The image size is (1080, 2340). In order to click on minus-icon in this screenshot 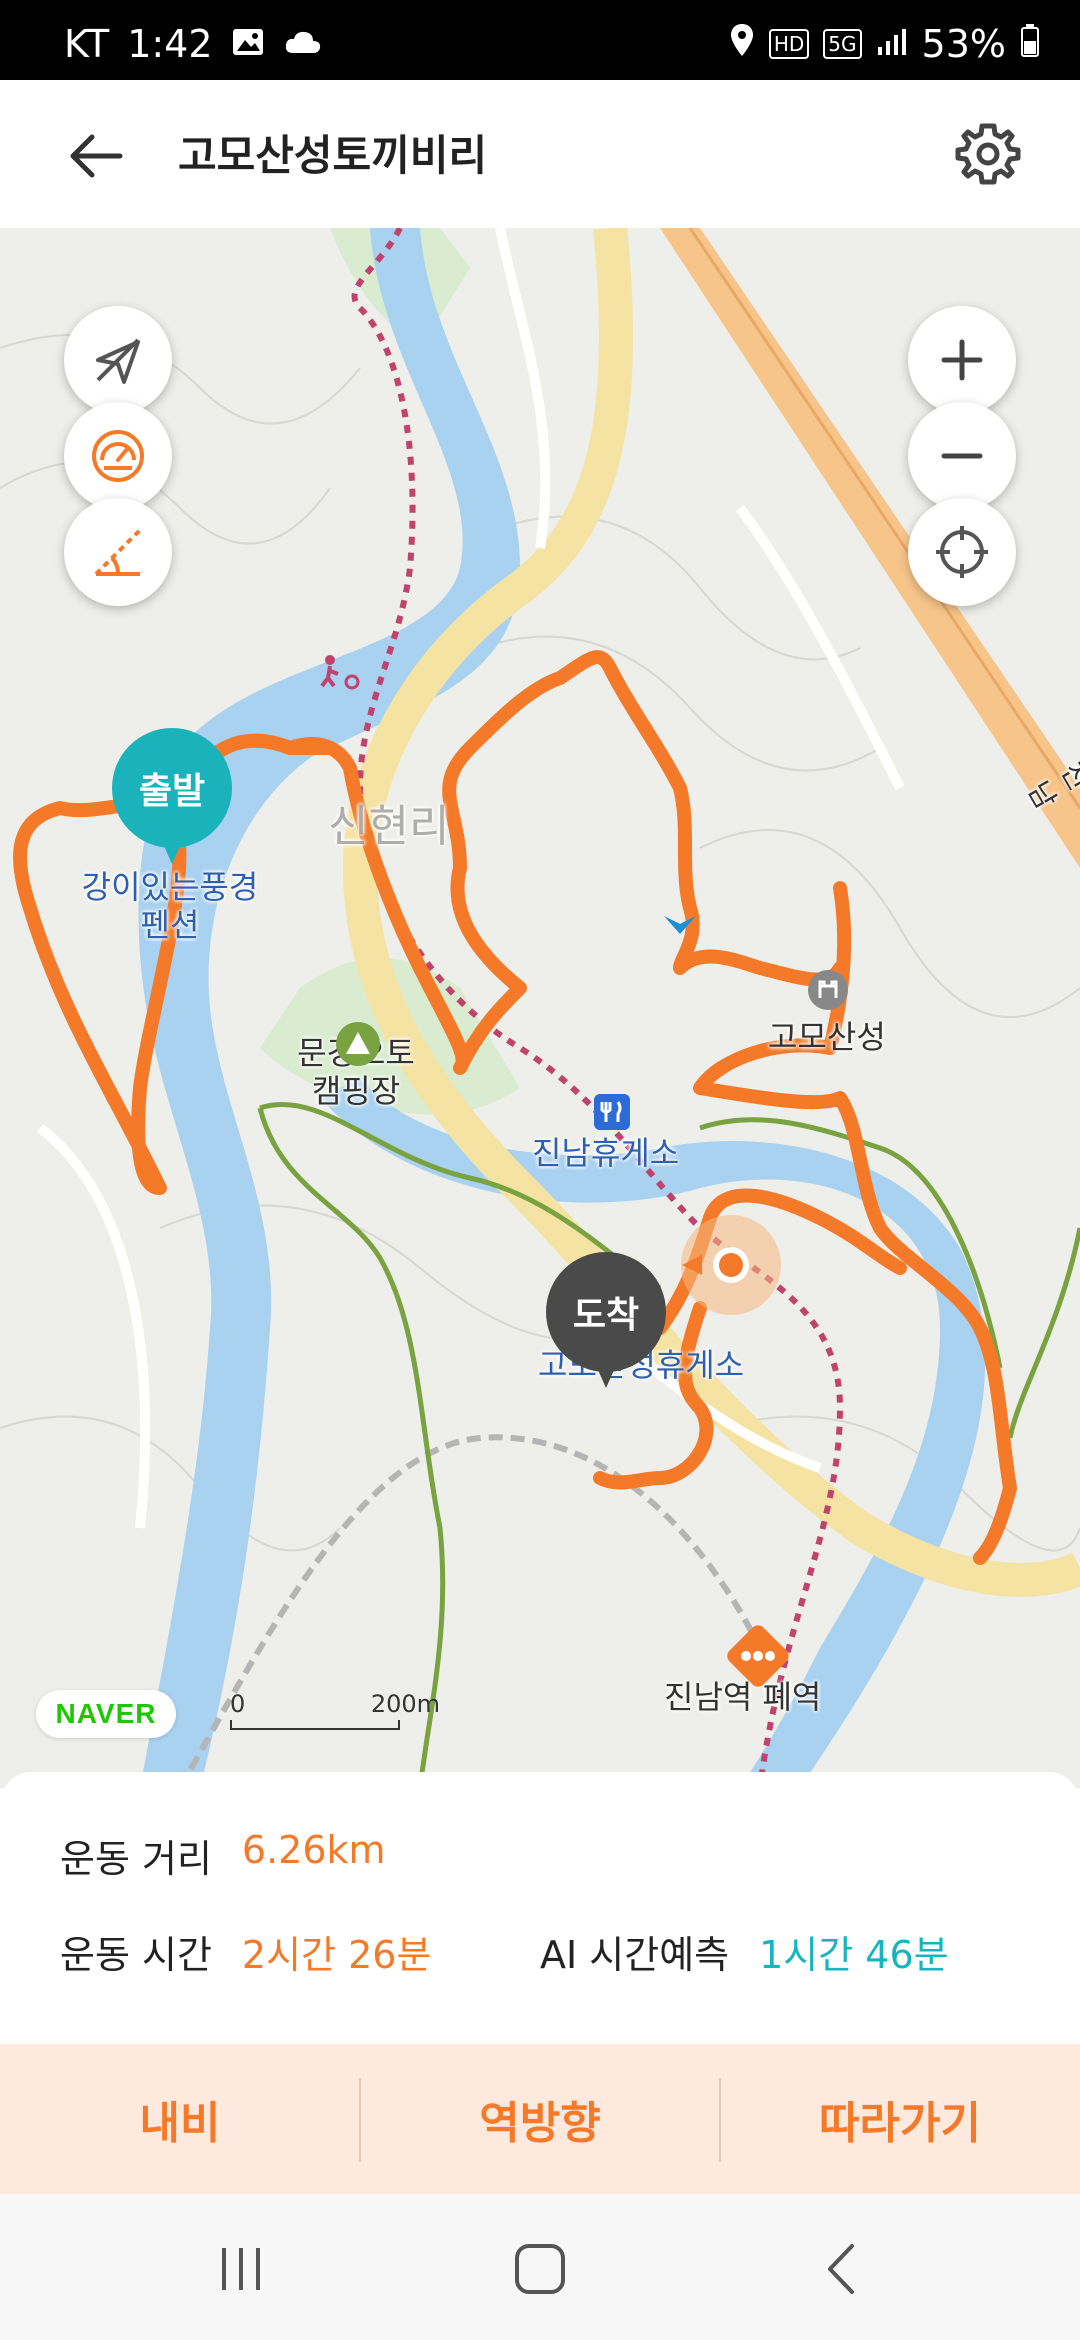, I will do `click(962, 456)`.